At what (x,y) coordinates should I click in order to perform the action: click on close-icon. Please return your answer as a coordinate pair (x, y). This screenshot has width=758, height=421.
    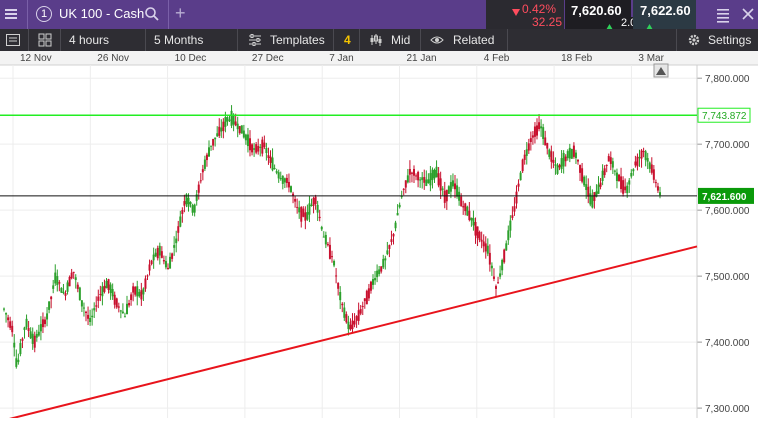
    Looking at the image, I should click on (748, 14).